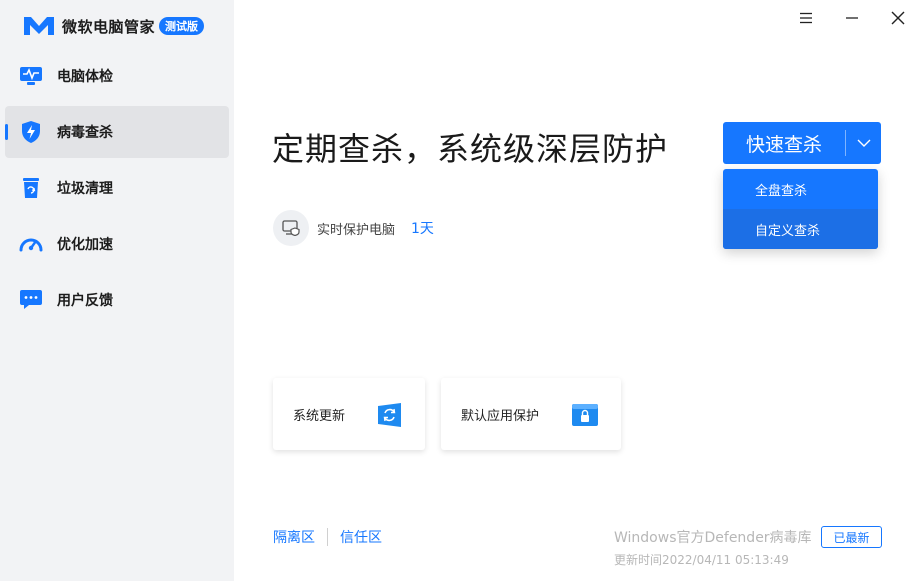  What do you see at coordinates (361, 537) in the screenshot?
I see `trusted-zone-link: 信任区` at bounding box center [361, 537].